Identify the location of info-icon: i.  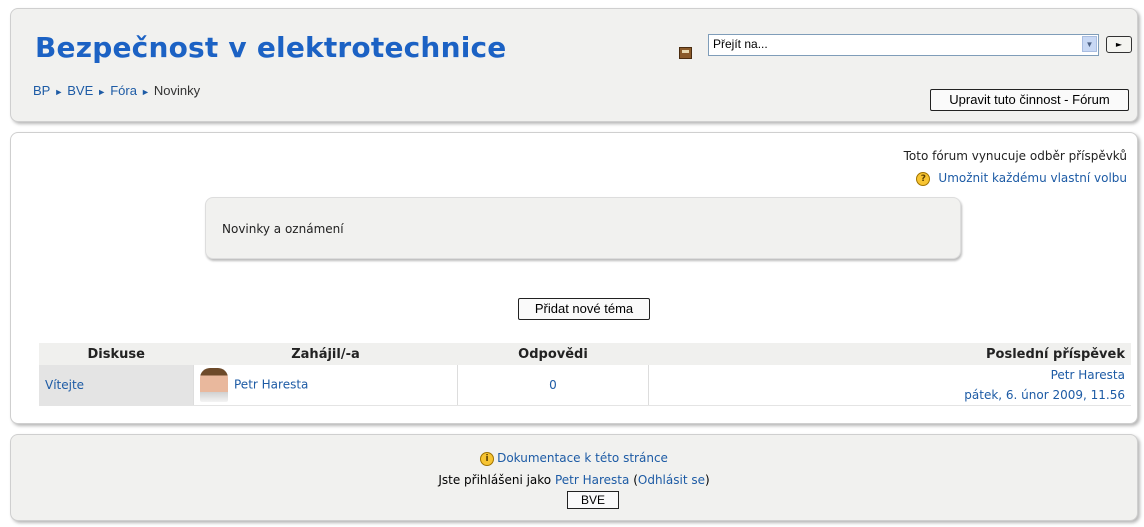
(487, 458).